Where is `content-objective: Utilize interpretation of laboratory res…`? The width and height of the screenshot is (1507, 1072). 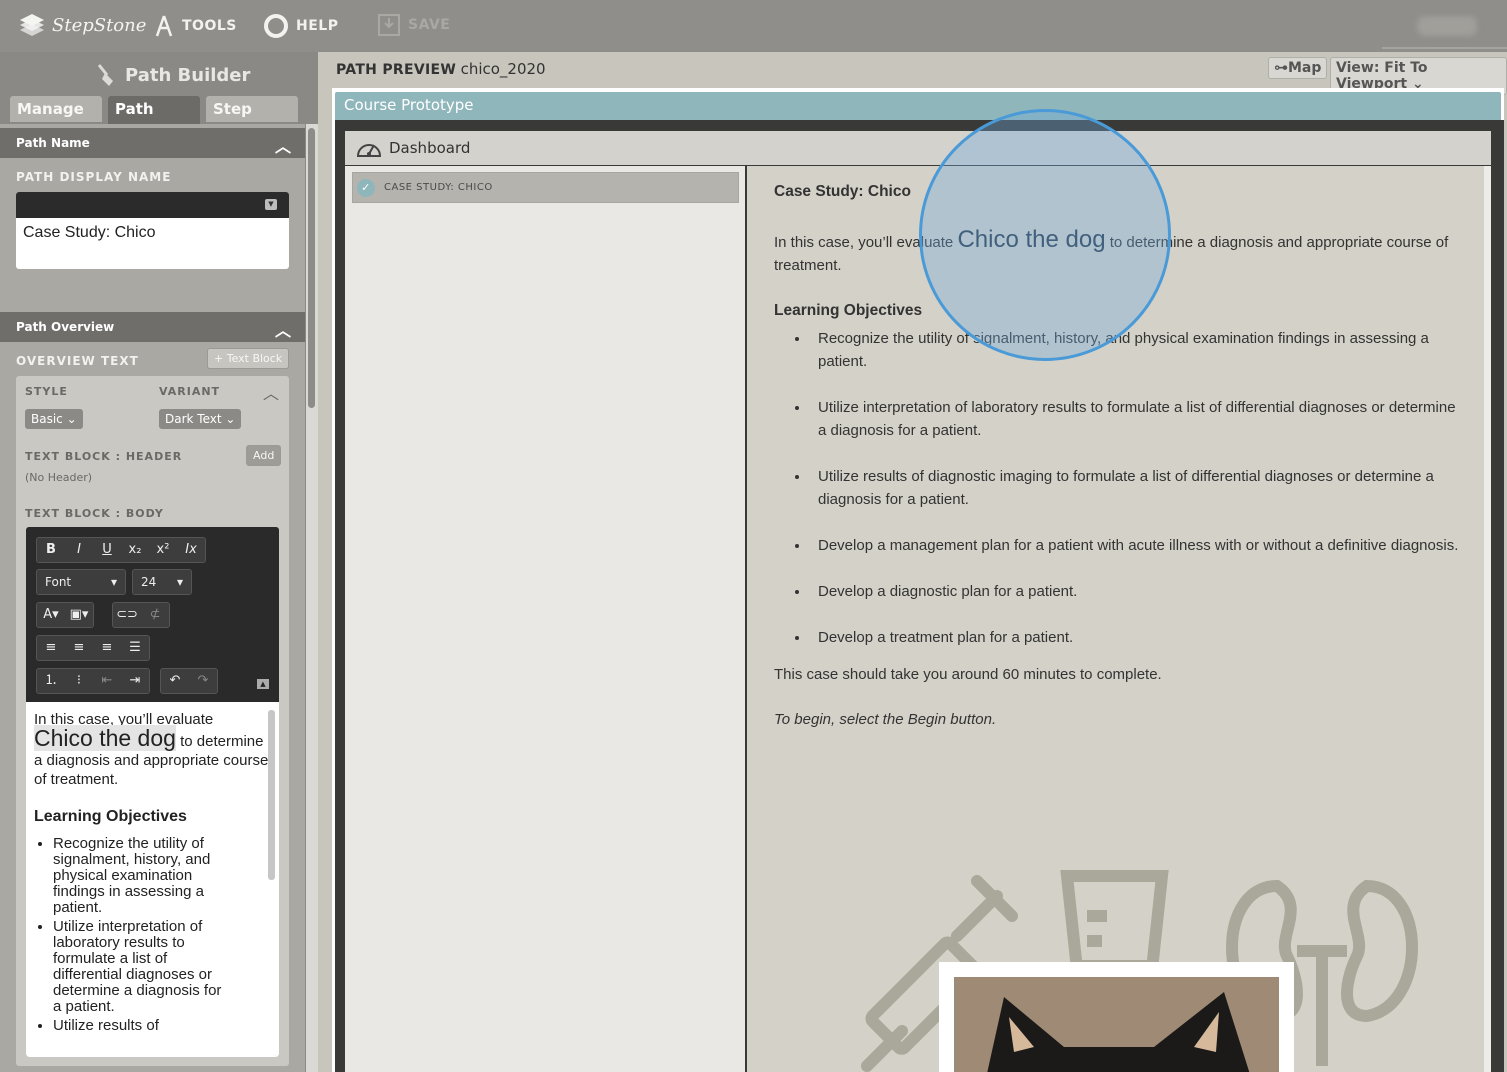
content-objective: Utilize interpretation of laboratory res… is located at coordinates (1137, 419).